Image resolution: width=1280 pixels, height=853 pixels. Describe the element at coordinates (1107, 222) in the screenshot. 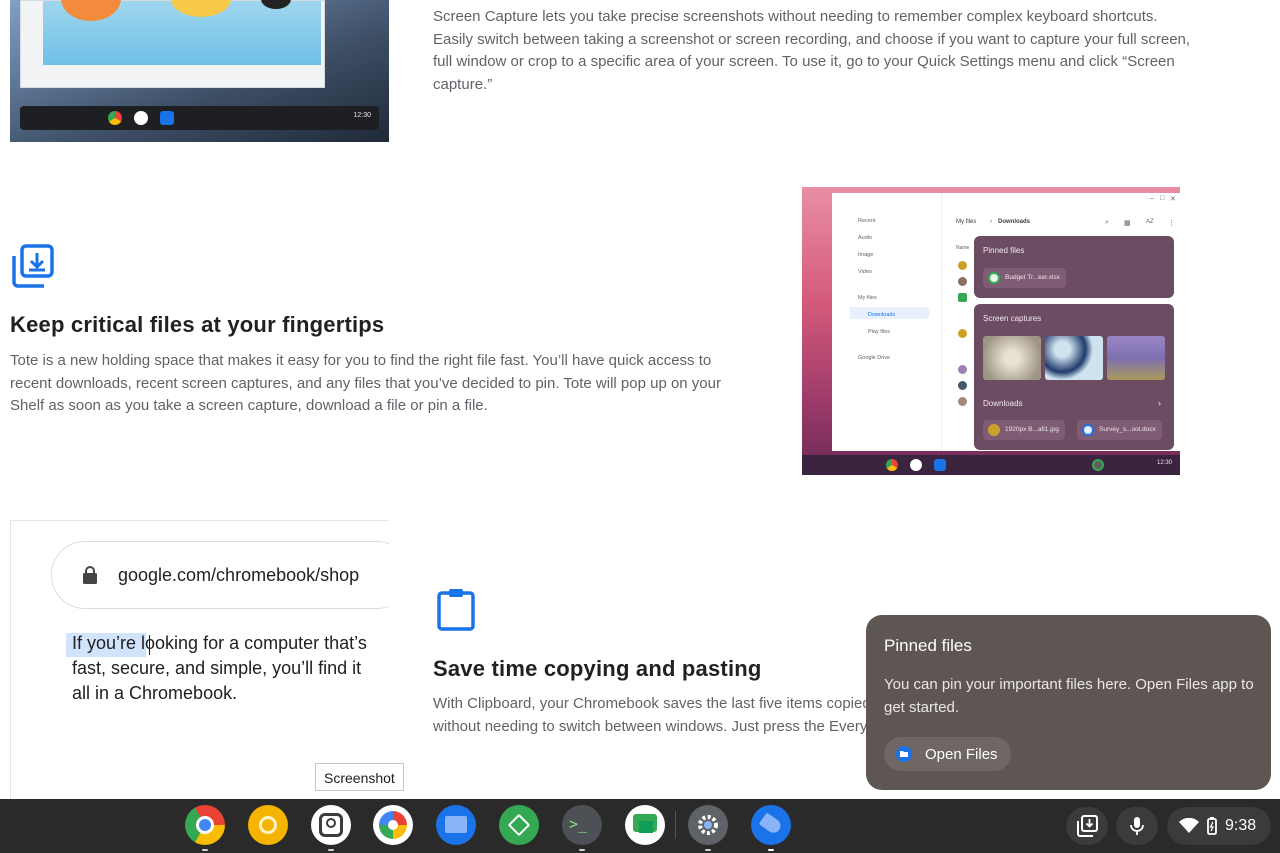

I see `search-icon: ⌕` at that location.